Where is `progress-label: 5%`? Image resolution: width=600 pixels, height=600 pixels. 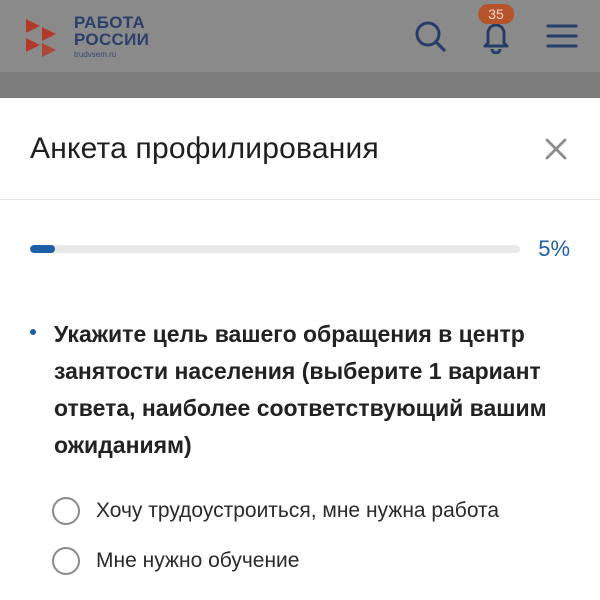 progress-label: 5% is located at coordinates (554, 248).